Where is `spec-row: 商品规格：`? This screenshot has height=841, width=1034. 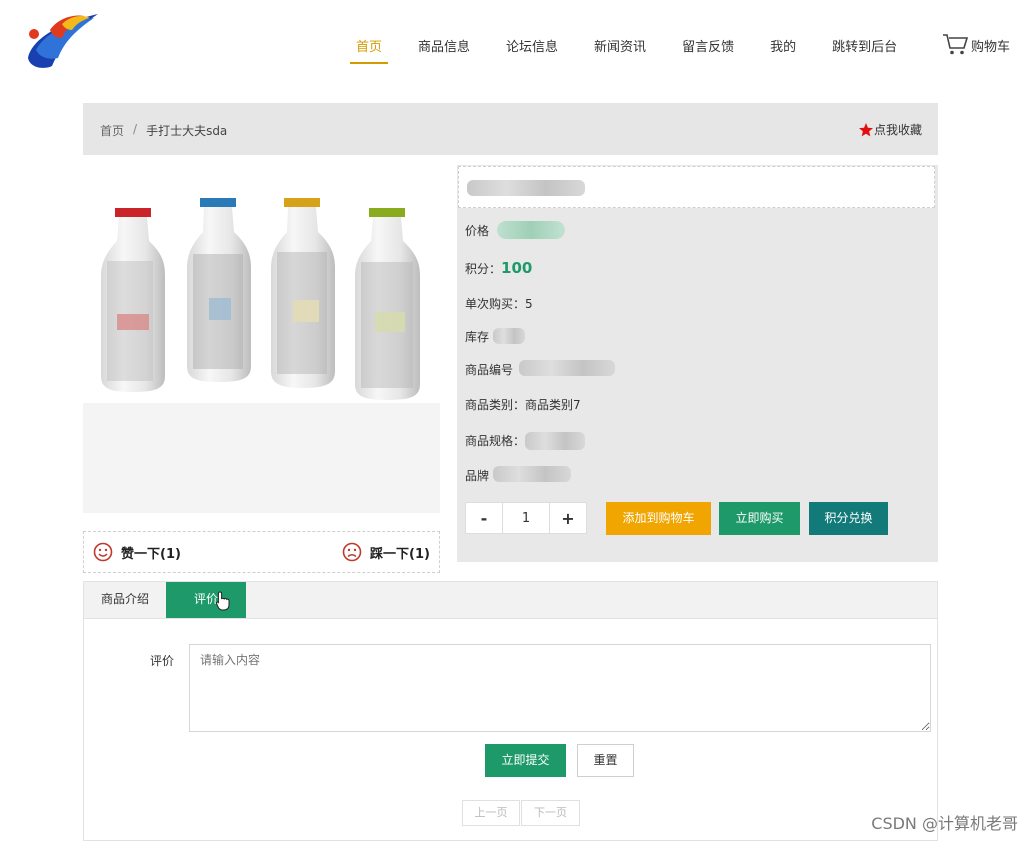
spec-row: 商品规格： is located at coordinates (495, 440).